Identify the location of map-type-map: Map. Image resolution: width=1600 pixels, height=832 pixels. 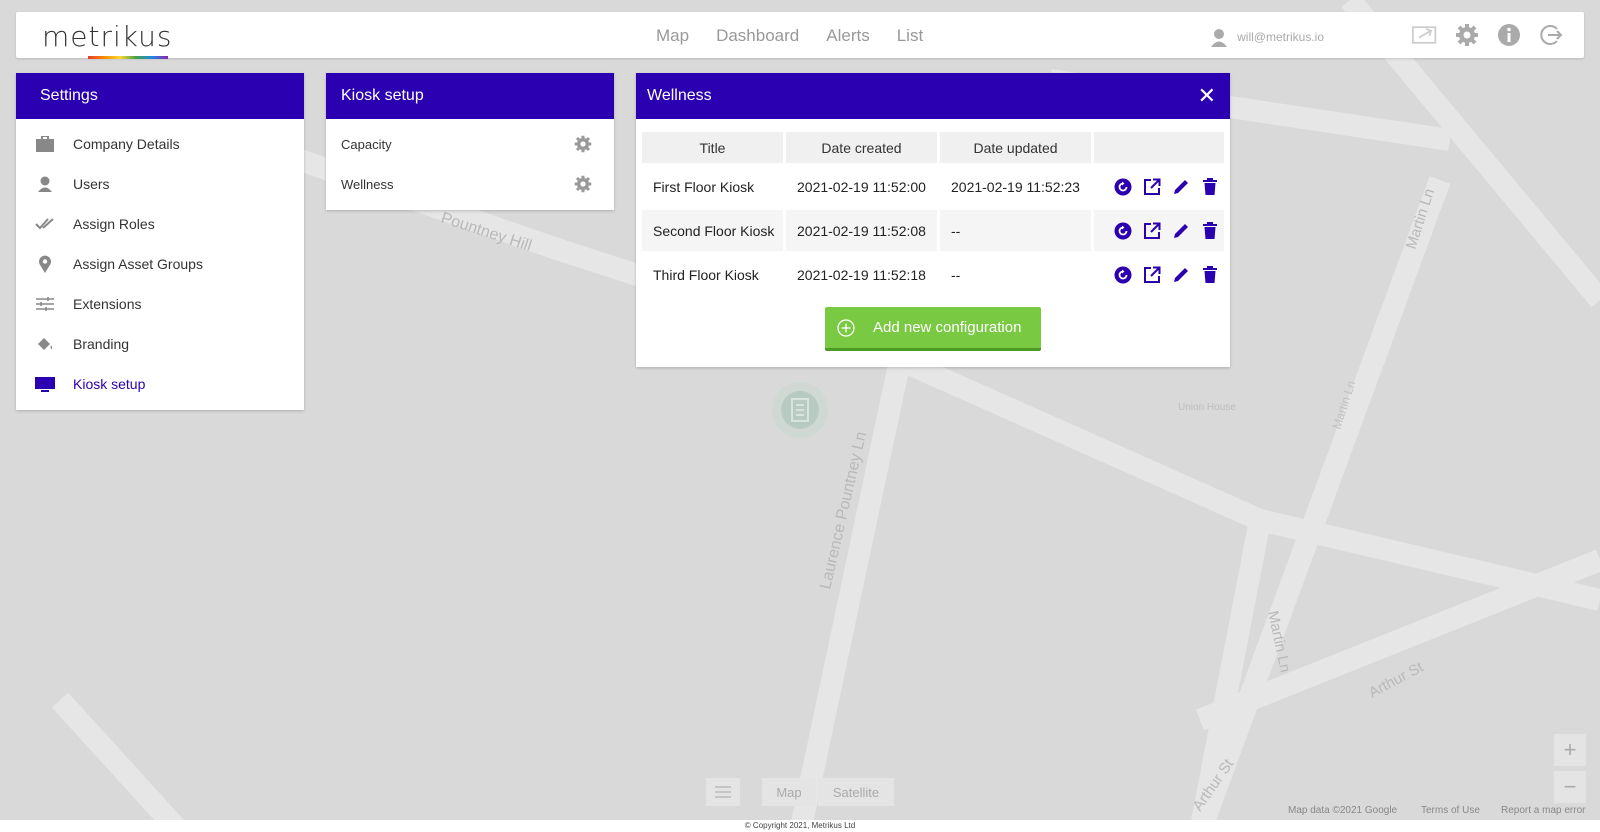
(789, 792).